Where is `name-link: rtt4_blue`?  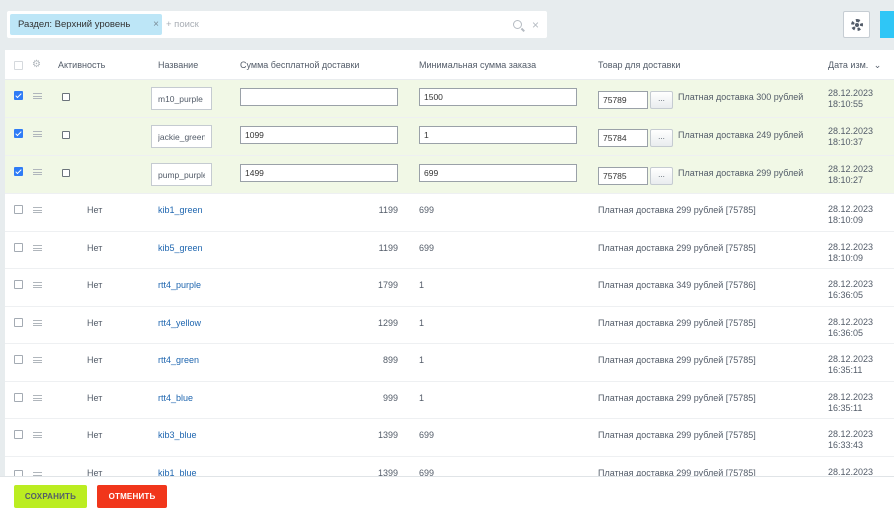 name-link: rtt4_blue is located at coordinates (175, 398).